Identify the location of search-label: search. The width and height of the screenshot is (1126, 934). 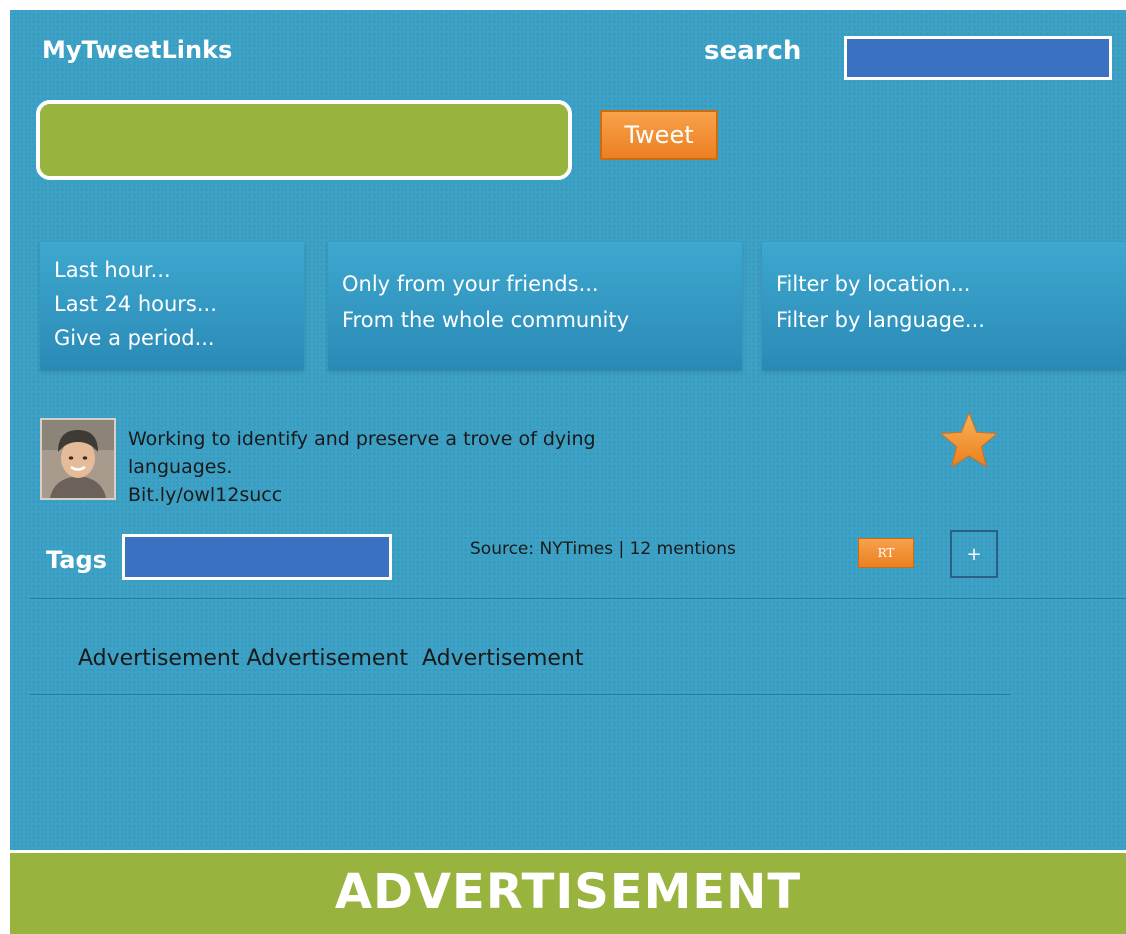
(753, 51).